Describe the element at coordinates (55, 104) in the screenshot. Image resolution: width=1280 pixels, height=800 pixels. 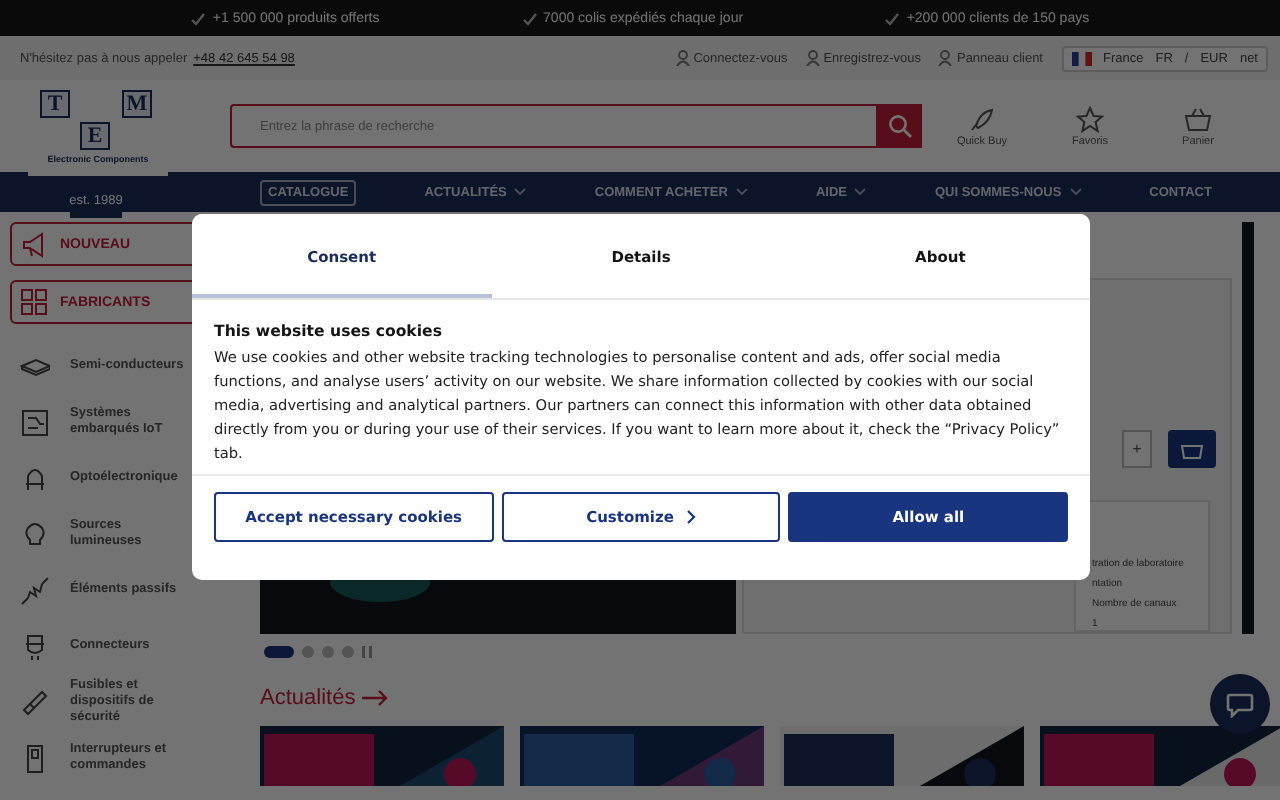
I see `logo-letter: T` at that location.